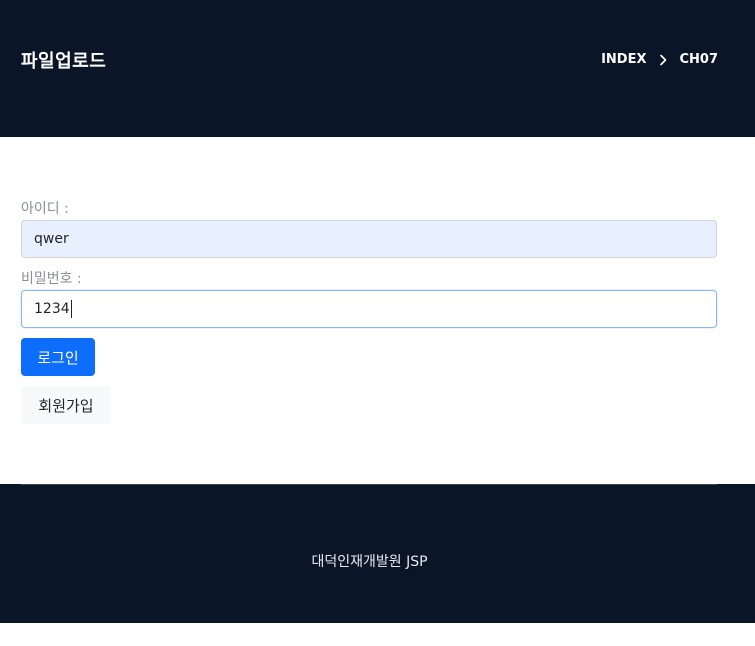 This screenshot has width=755, height=646. What do you see at coordinates (369, 309) in the screenshot?
I see `password-input: 1234` at bounding box center [369, 309].